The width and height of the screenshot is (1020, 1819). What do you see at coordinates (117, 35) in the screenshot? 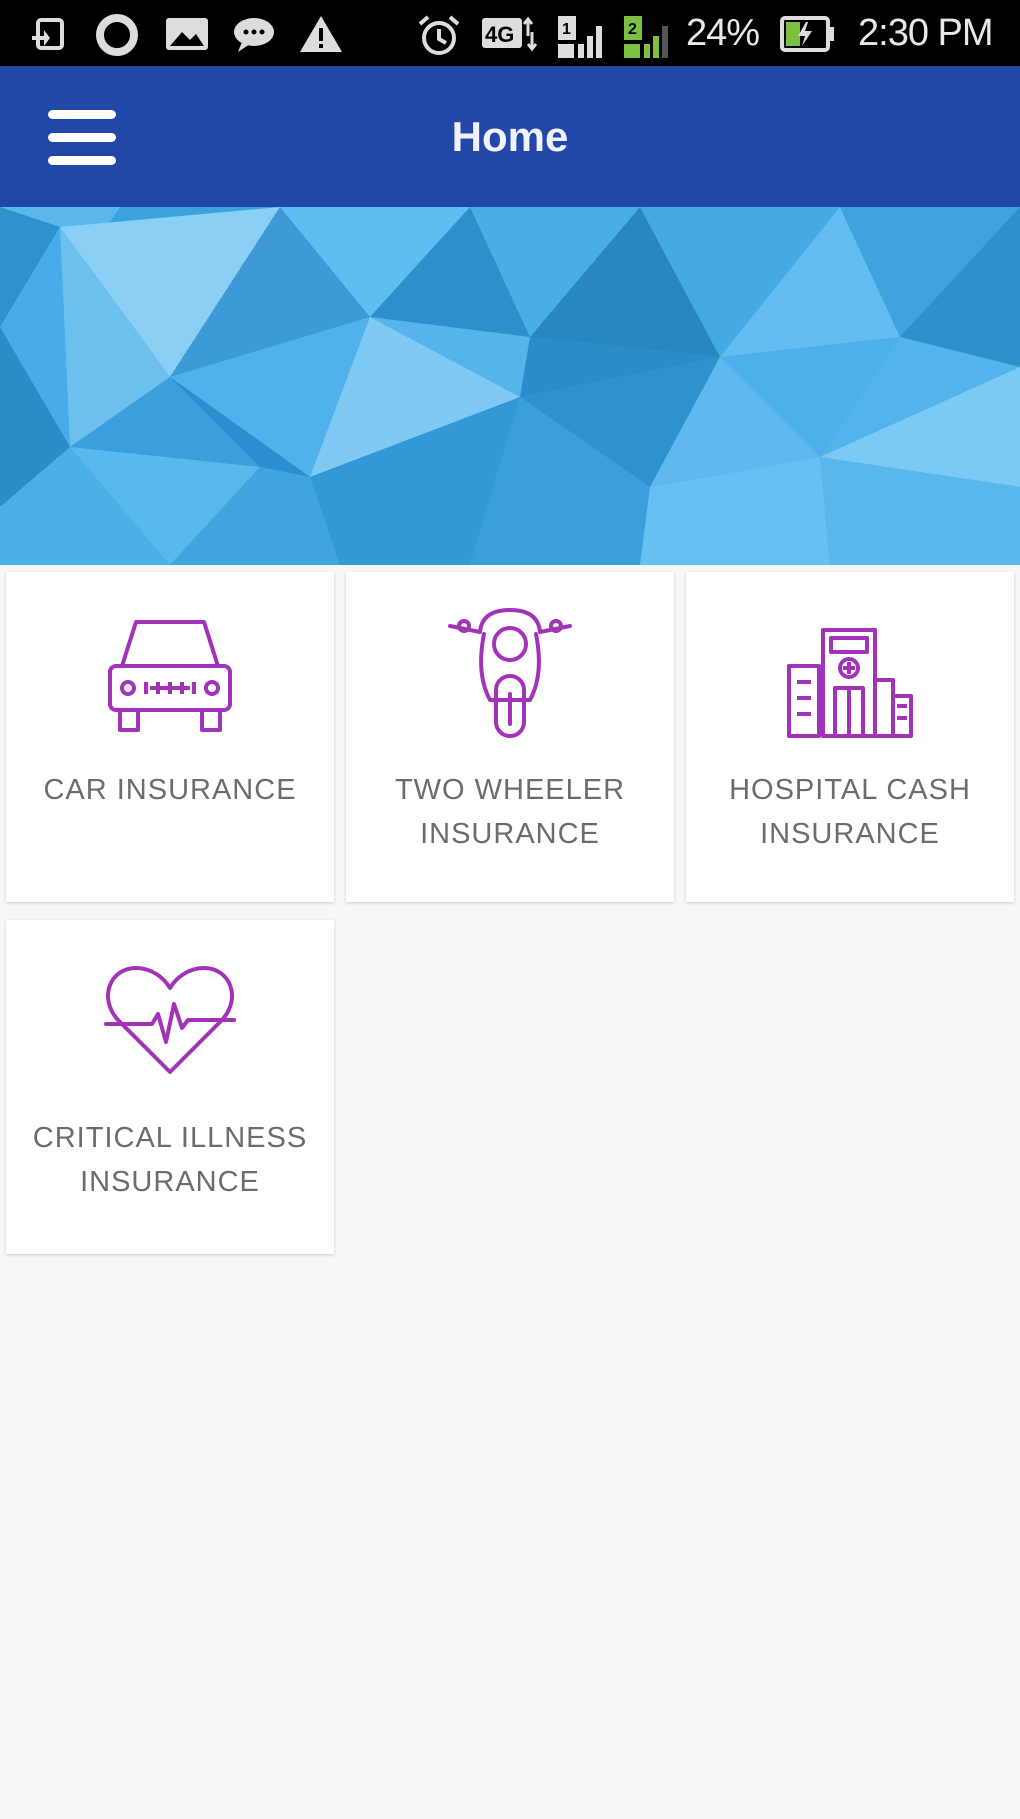
I see `circle-app-icon` at bounding box center [117, 35].